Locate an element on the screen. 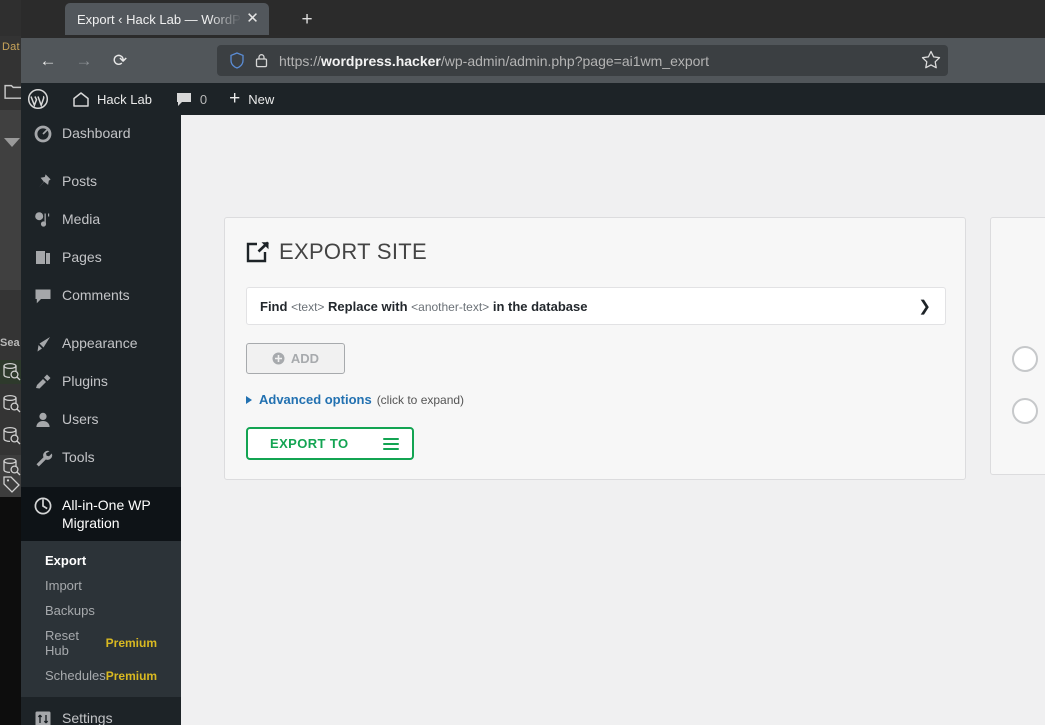 The width and height of the screenshot is (1045, 725). back-icon: ← is located at coordinates (48, 61).